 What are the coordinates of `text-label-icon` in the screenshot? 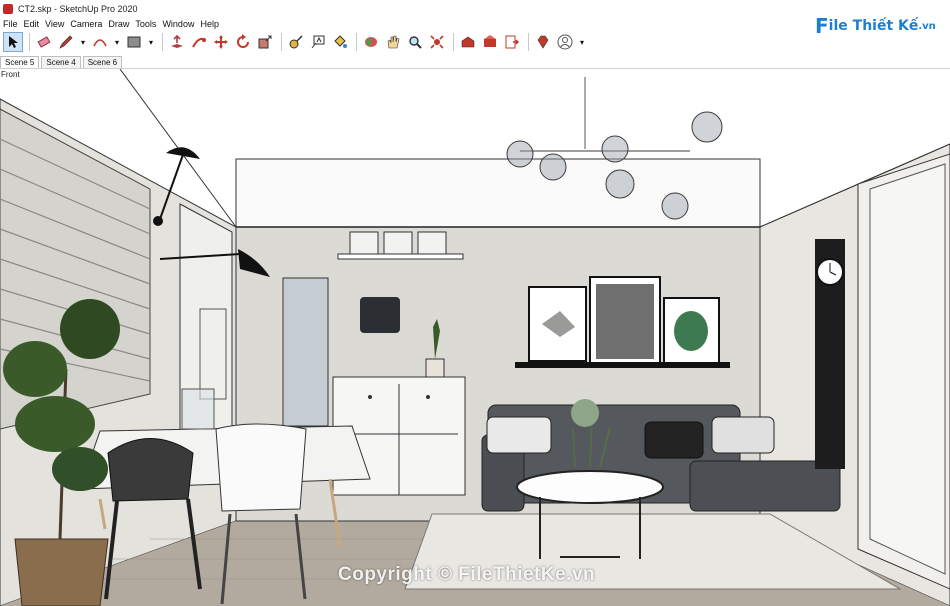 It's located at (318, 42).